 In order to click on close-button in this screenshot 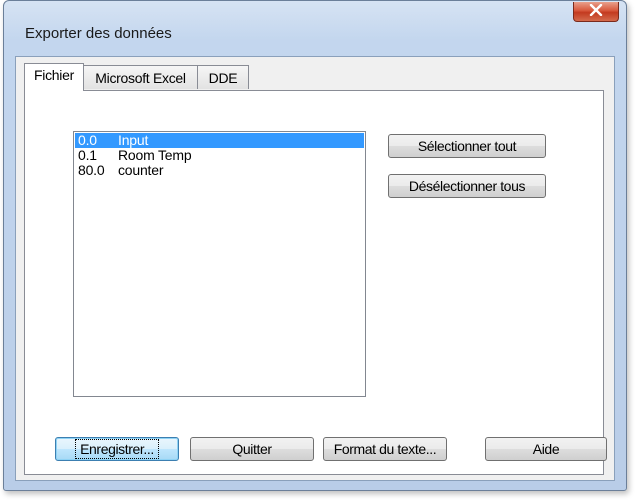, I will do `click(596, 12)`.